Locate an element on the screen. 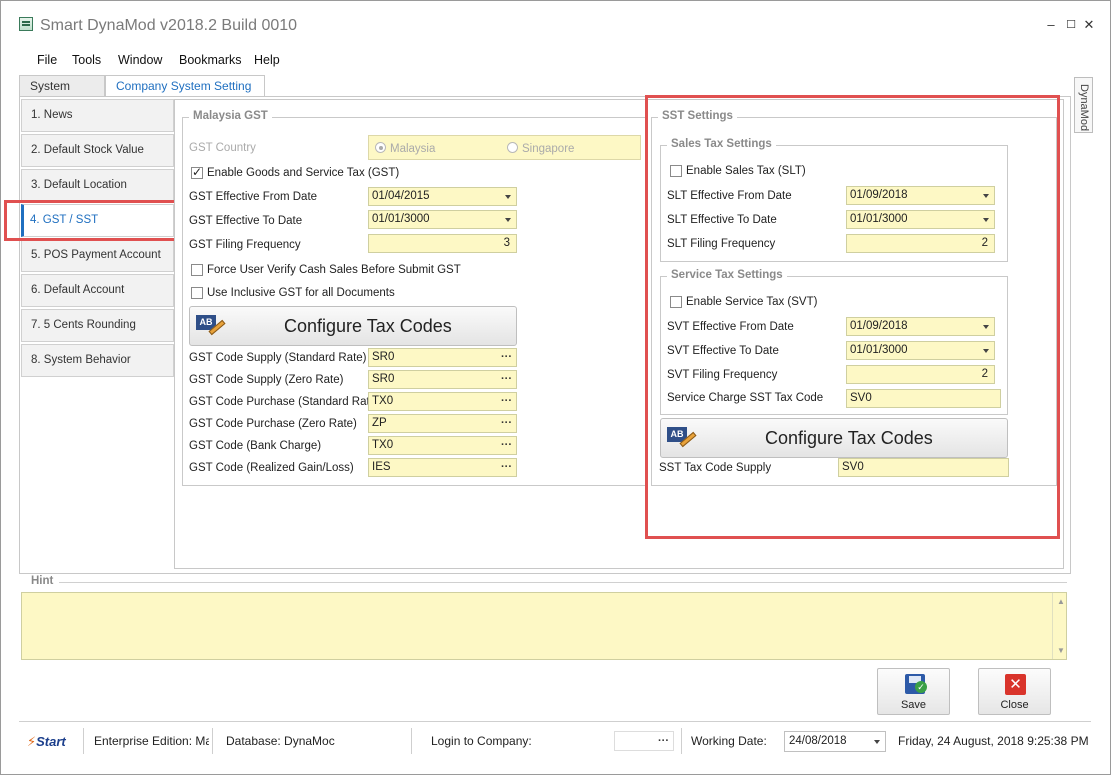 Image resolution: width=1111 pixels, height=775 pixels. gst-code-purchase-standard-input: TX0 ··· is located at coordinates (442, 401).